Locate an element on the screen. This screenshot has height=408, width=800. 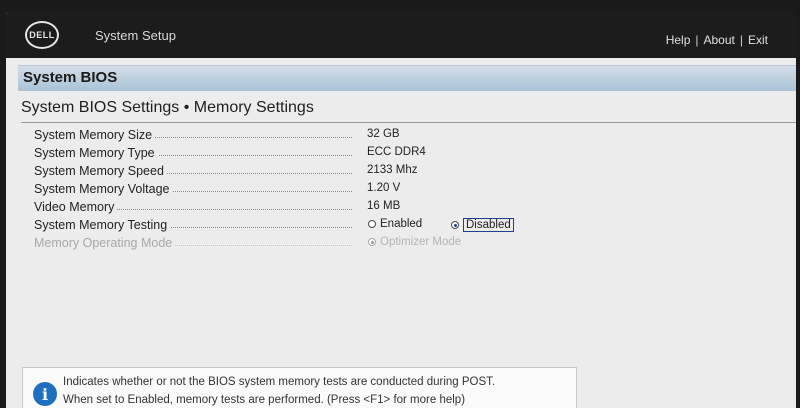
heading-divider is located at coordinates (408, 122).